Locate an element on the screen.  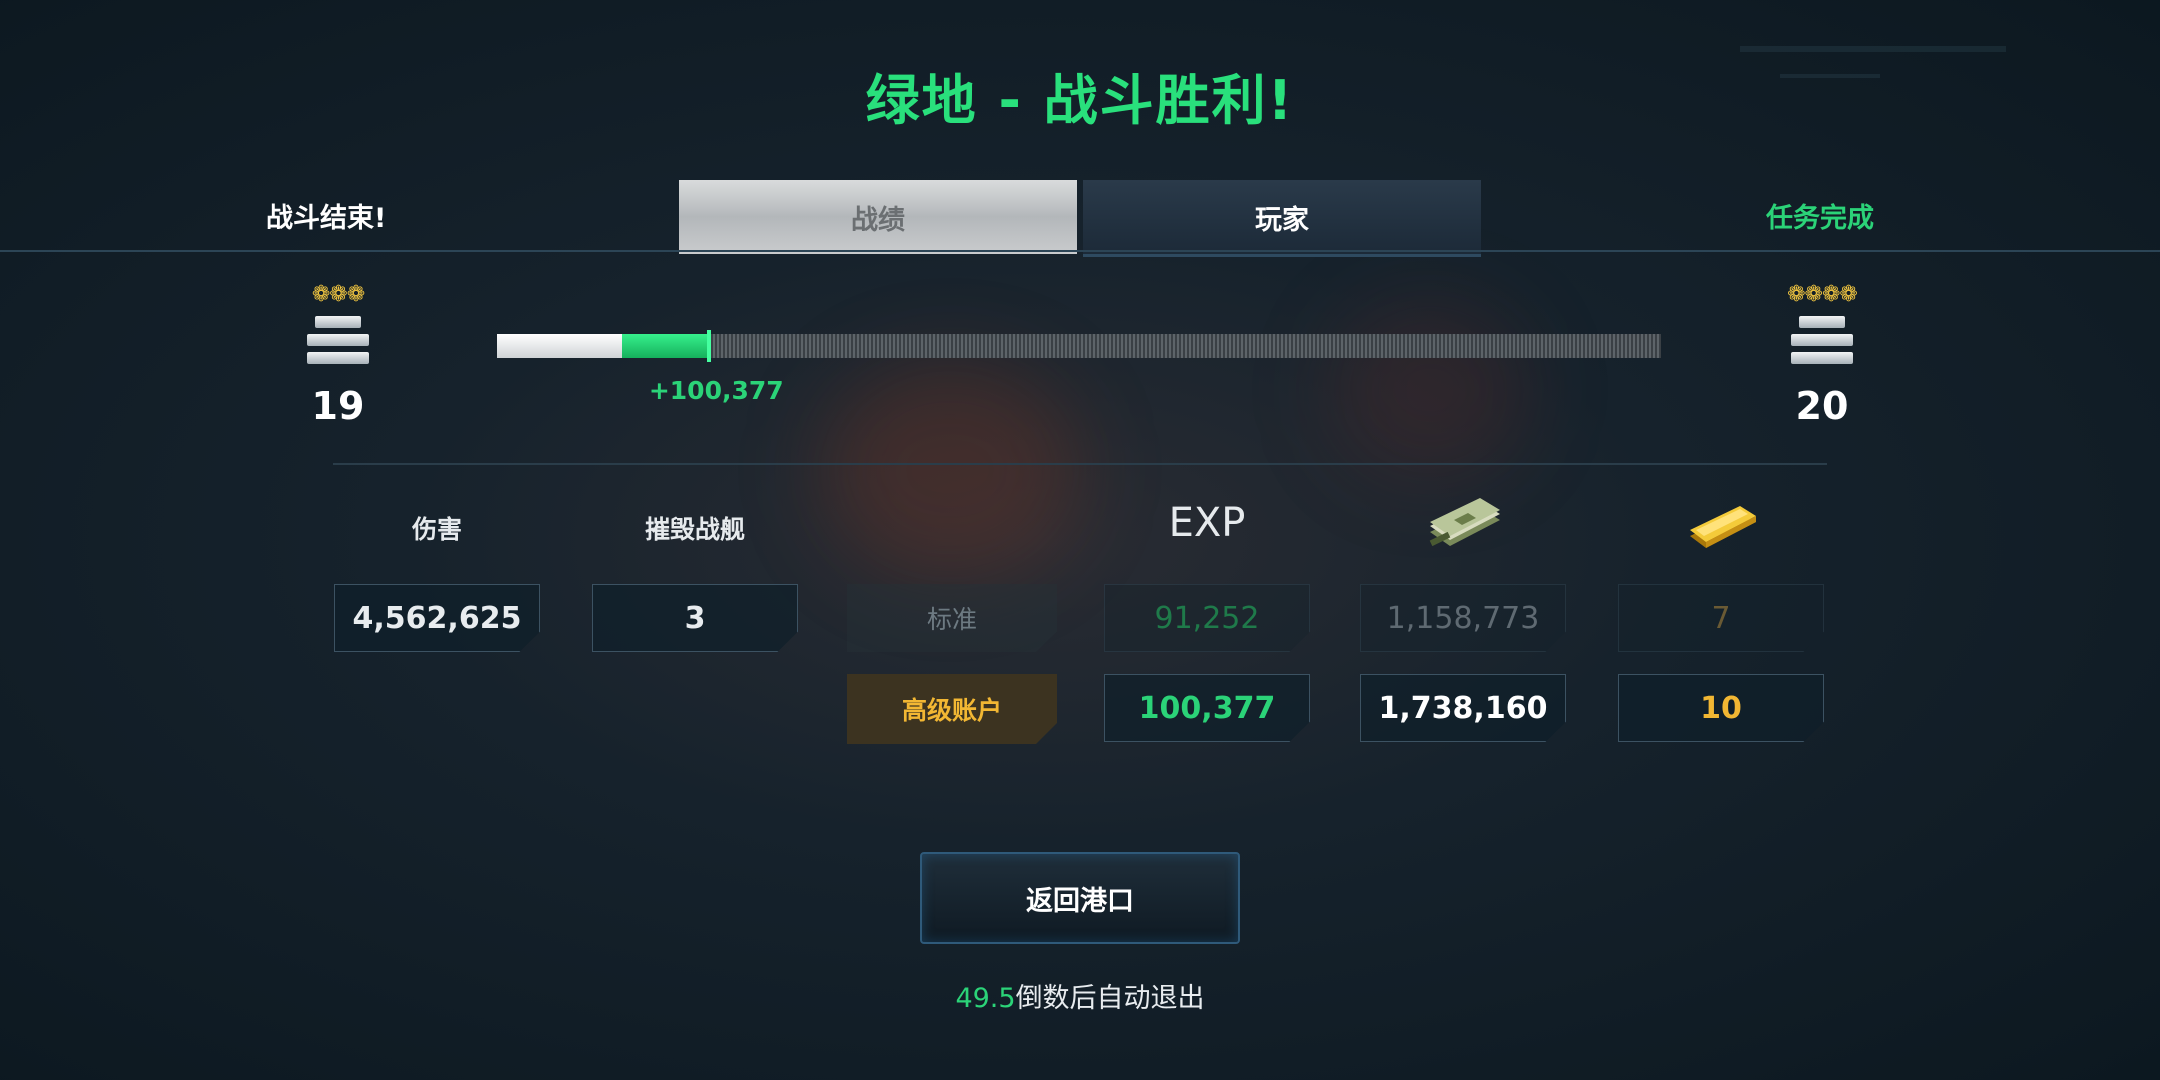
background-line is located at coordinates (1873, 49).